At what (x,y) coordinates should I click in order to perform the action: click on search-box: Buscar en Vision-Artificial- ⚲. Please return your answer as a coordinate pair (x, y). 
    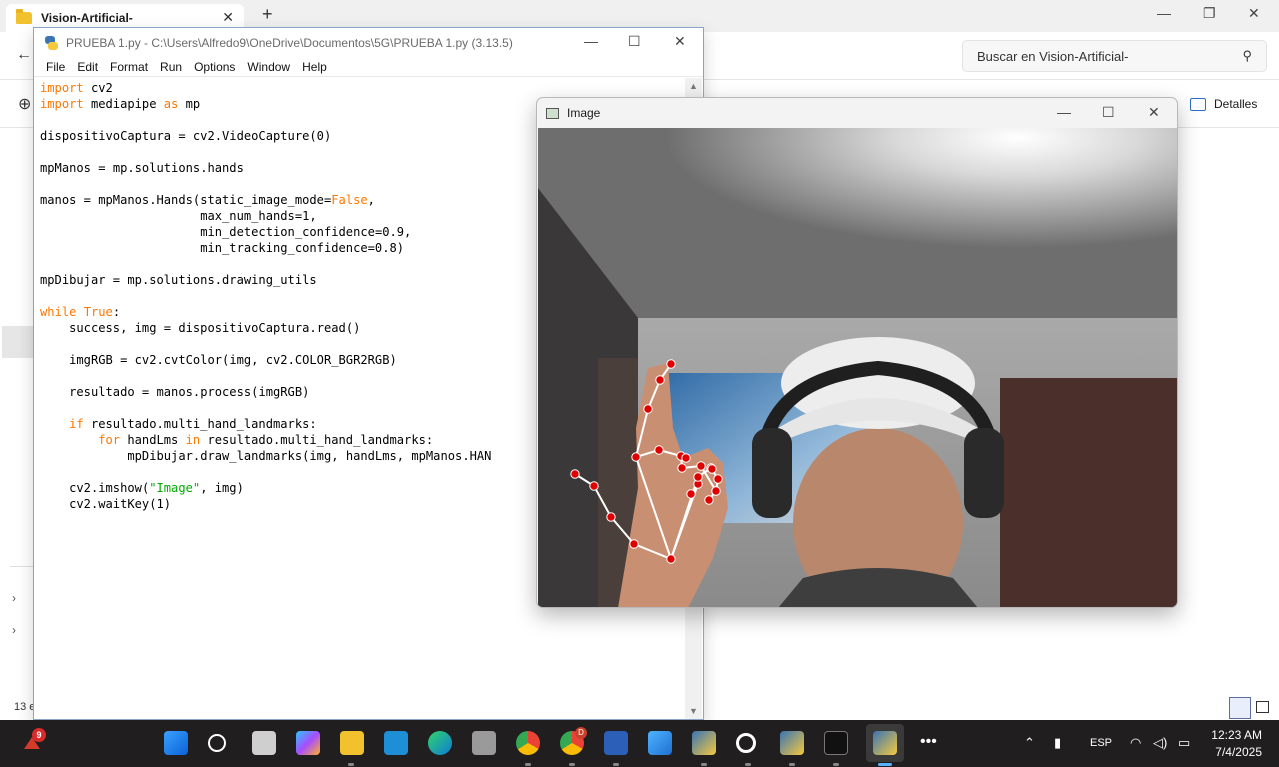
    Looking at the image, I should click on (1114, 56).